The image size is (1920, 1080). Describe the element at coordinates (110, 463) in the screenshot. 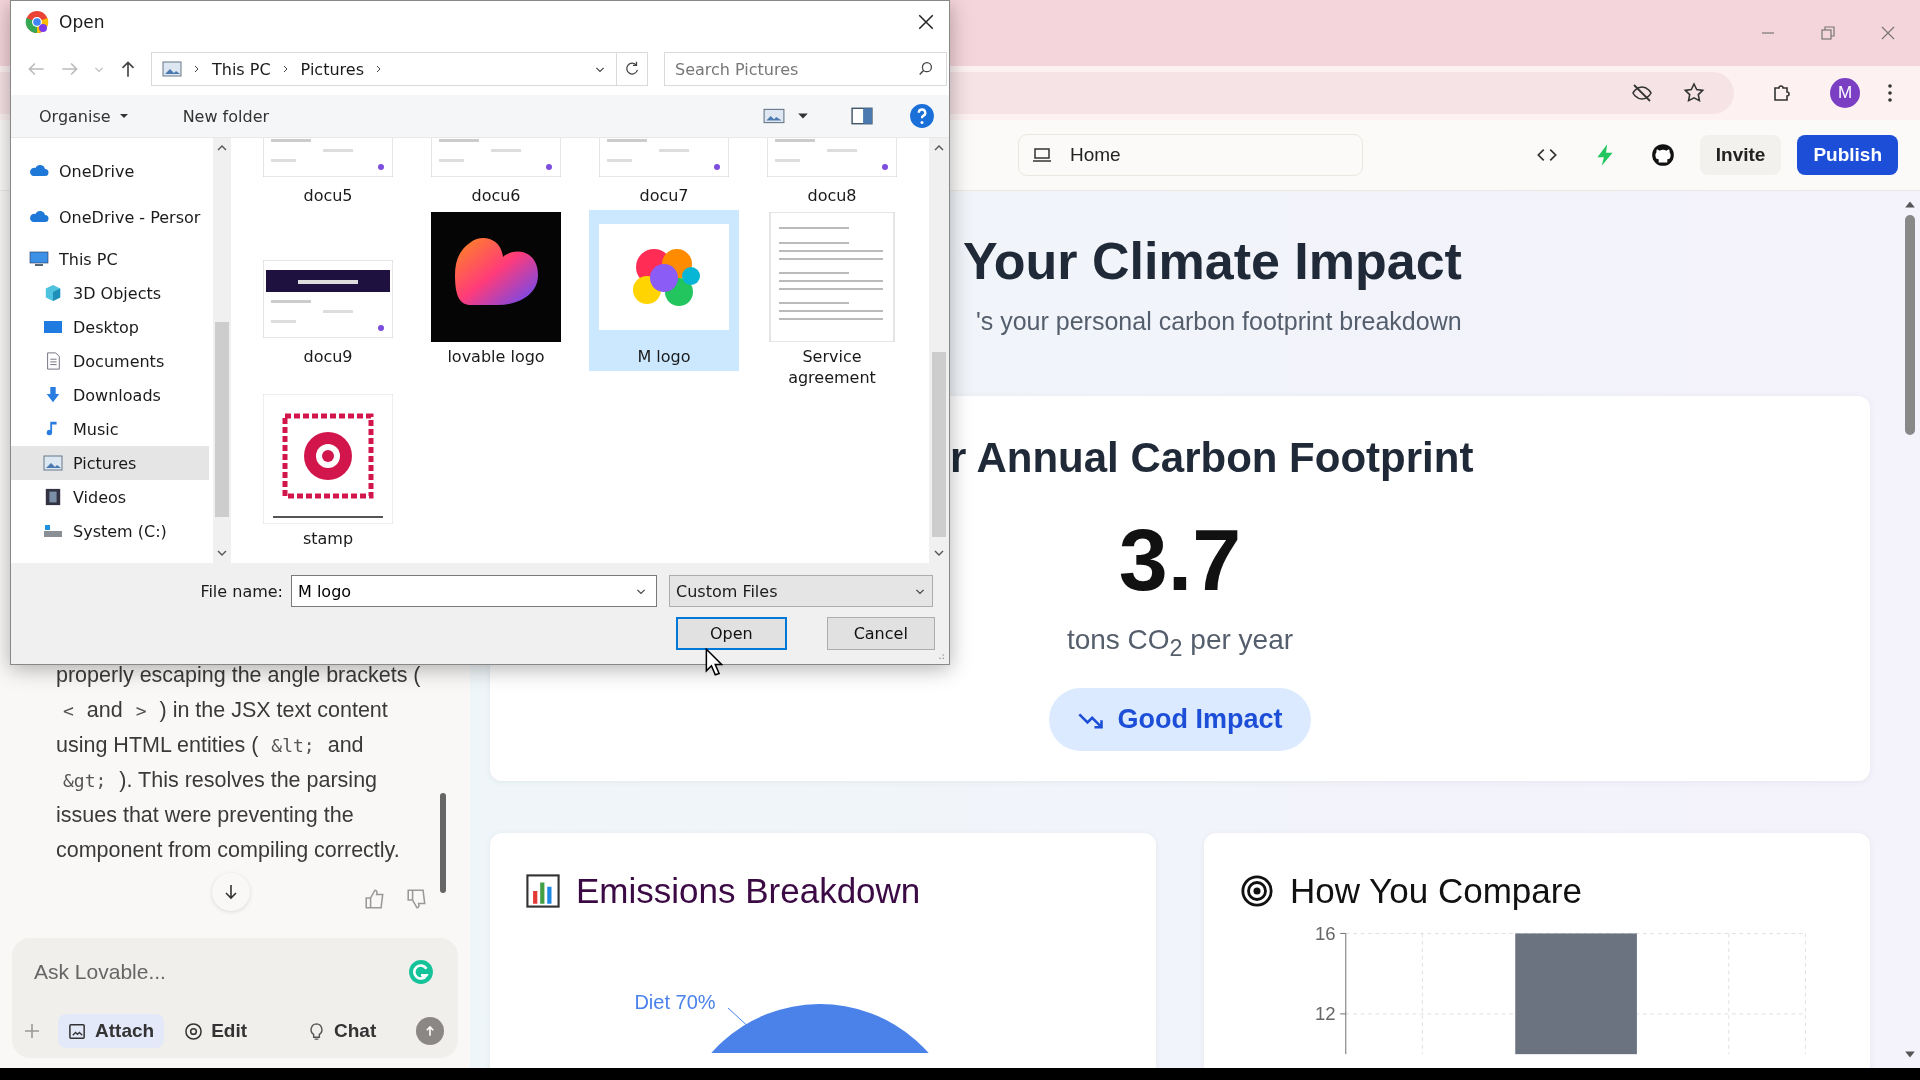

I see `nav-item: Pictures` at that location.